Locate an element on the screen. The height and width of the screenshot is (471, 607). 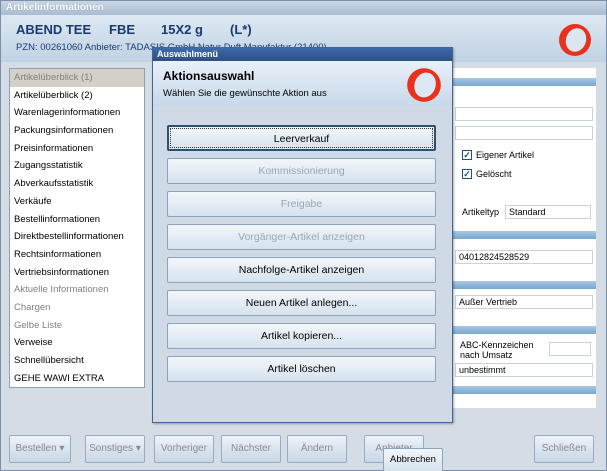
cancel-button: Abbrechen is located at coordinates (413, 459).